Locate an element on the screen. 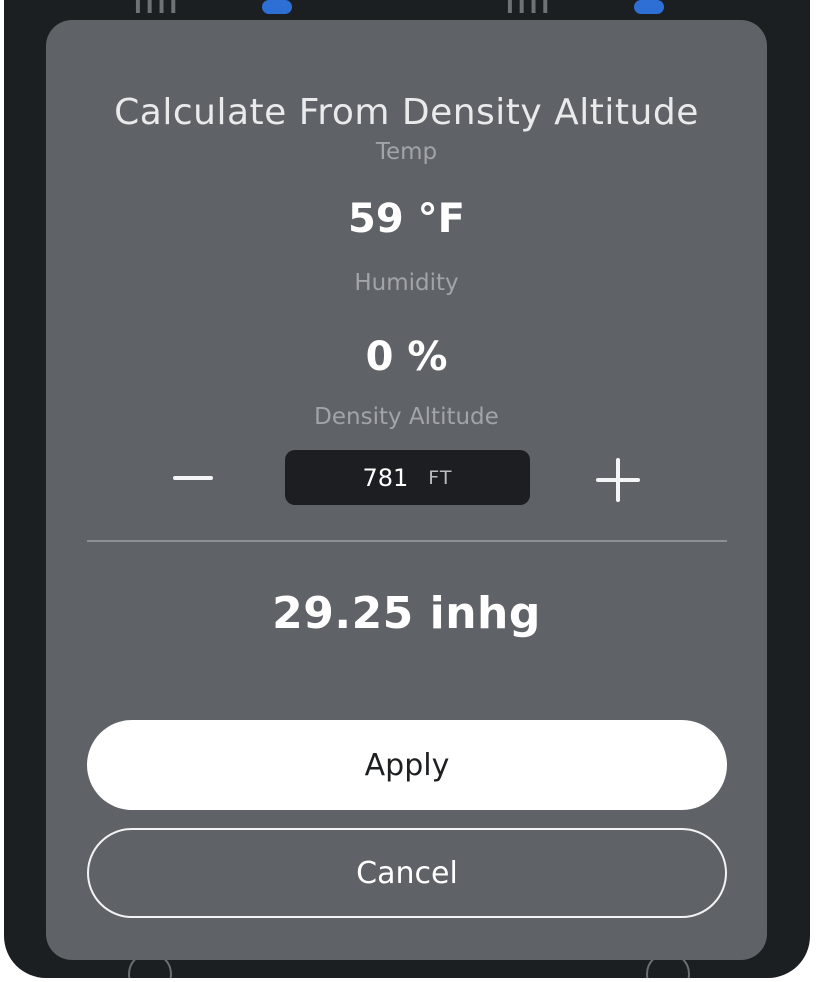 The height and width of the screenshot is (982, 816). apply-button: Apply is located at coordinates (407, 765).